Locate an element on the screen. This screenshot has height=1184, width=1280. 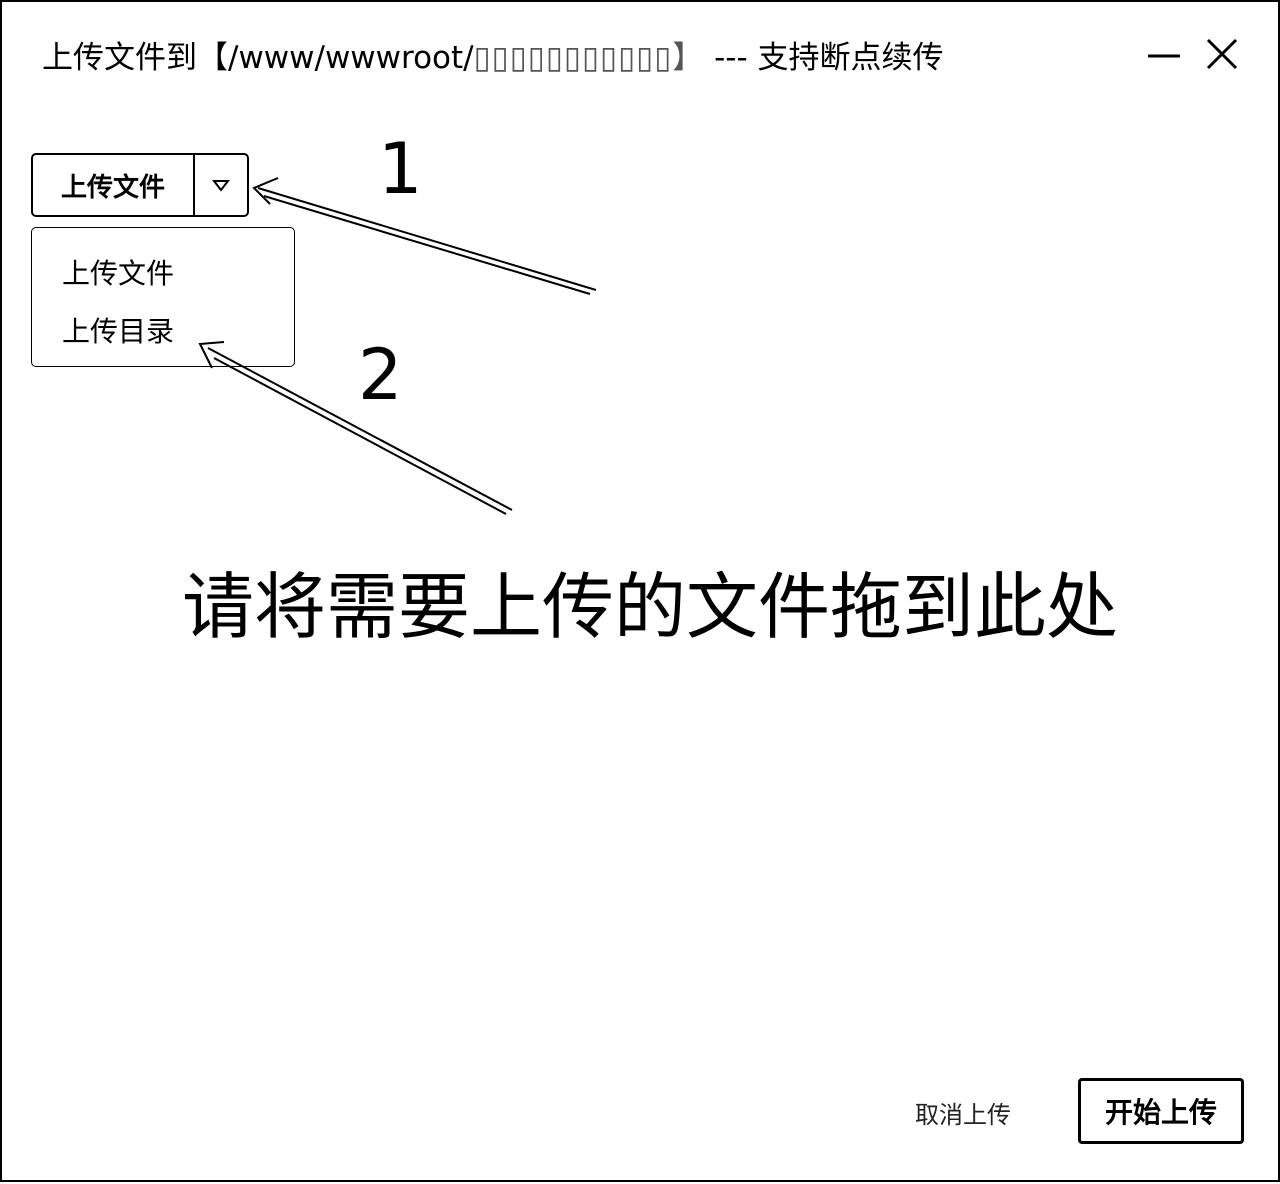
upload-split-button: 上传文件 is located at coordinates (140, 185).